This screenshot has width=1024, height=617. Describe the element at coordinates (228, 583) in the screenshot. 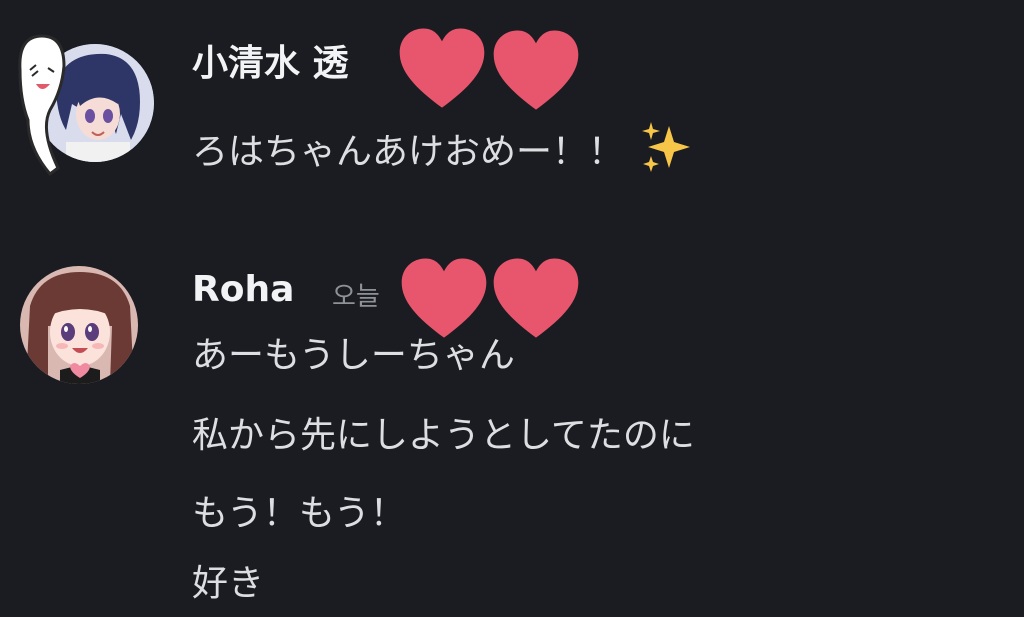

I see `message-line: 好き` at that location.